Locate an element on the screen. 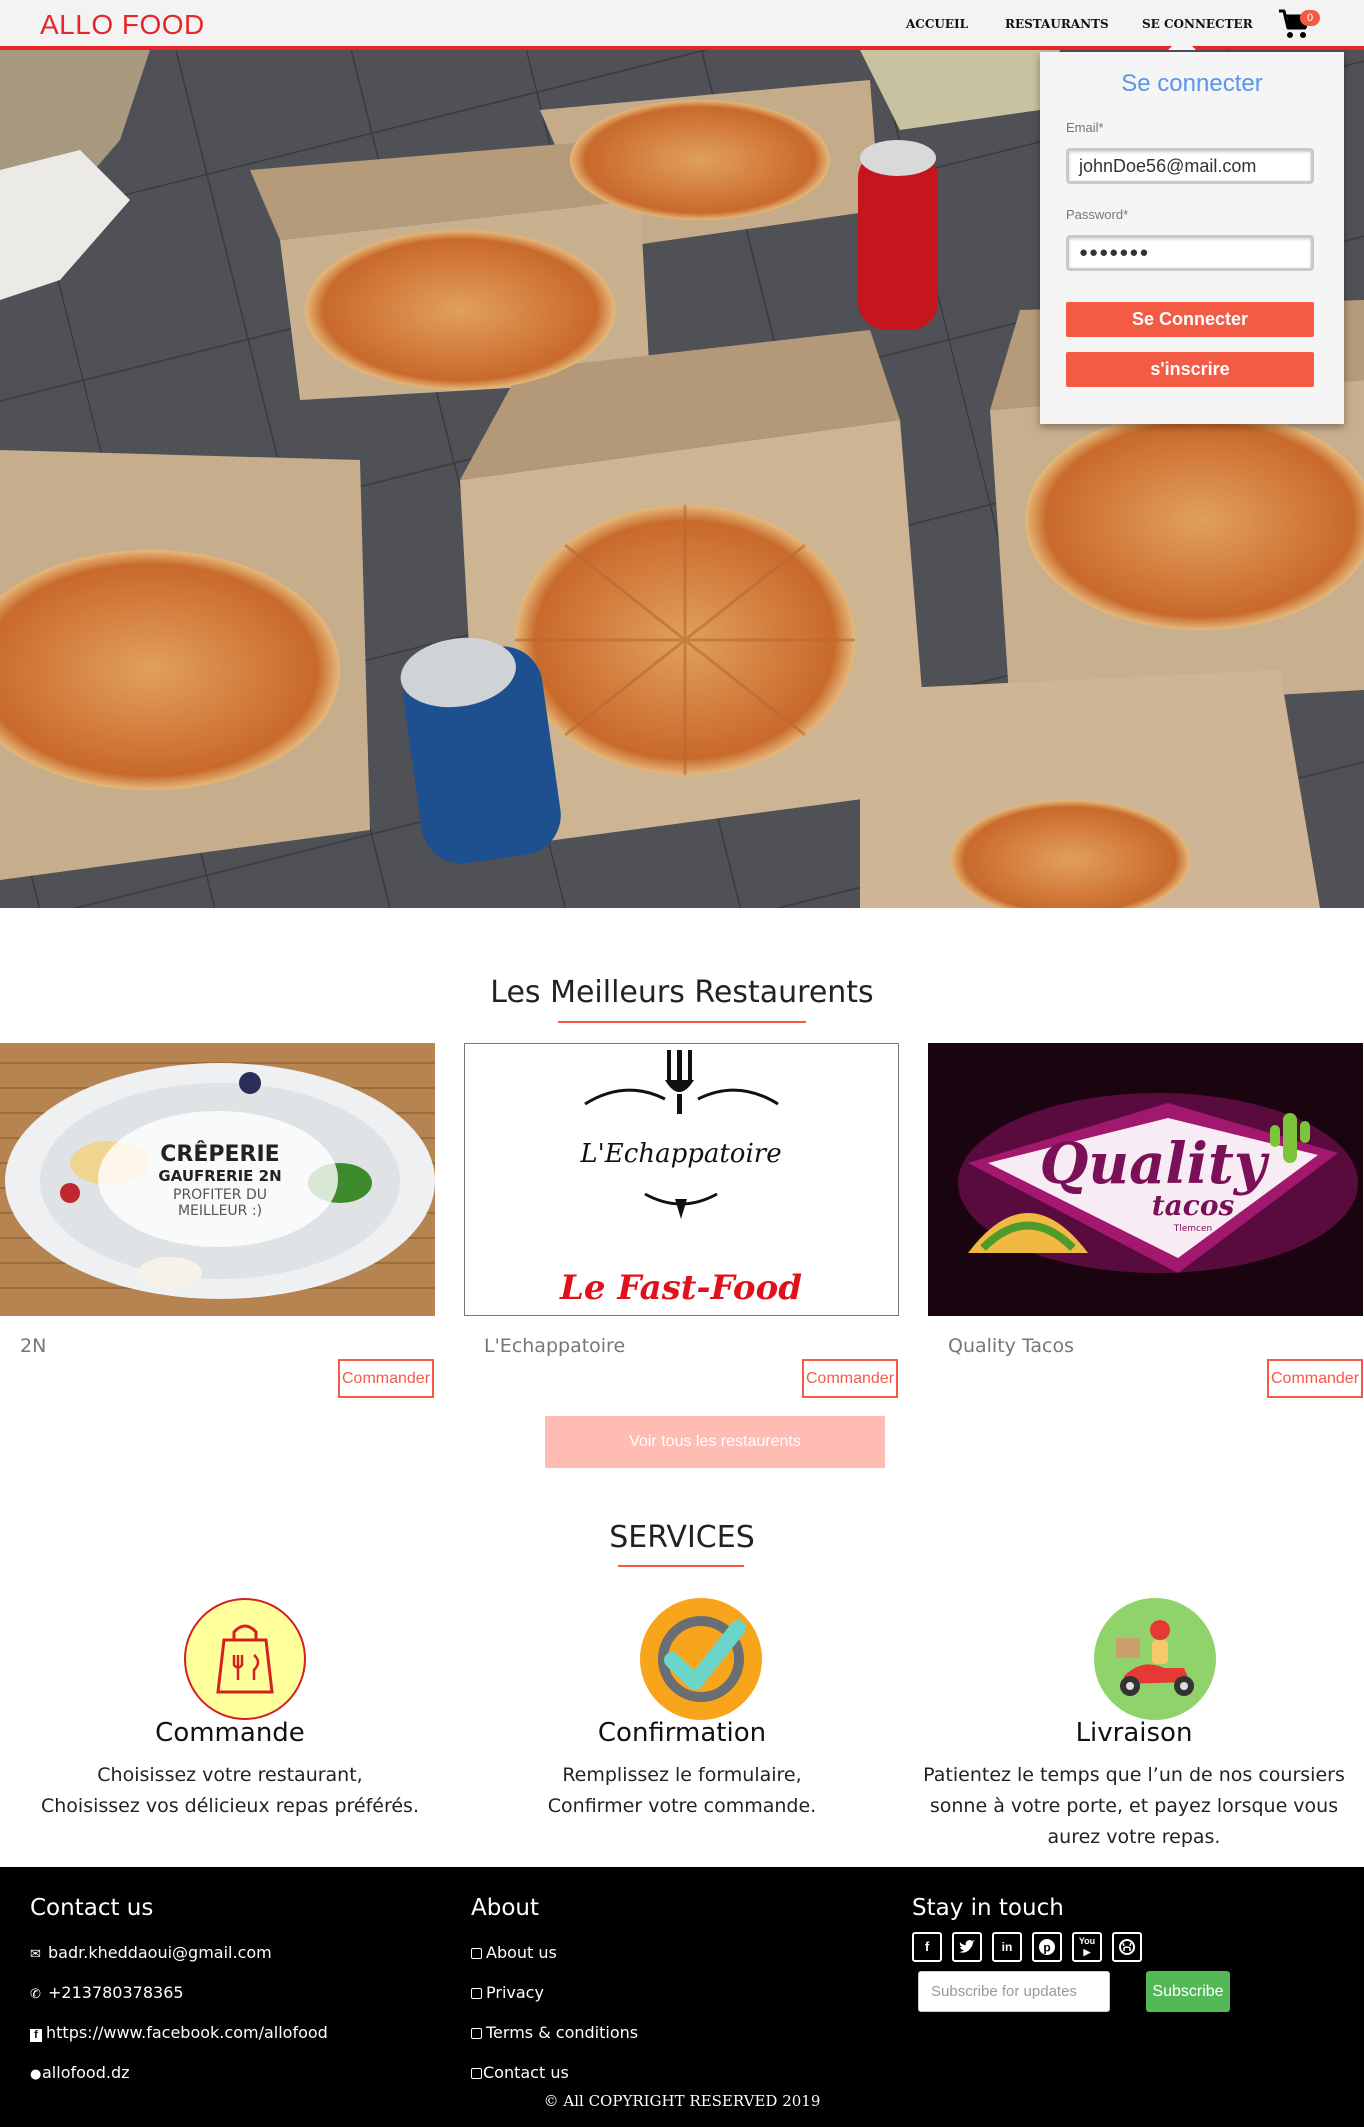  logo-line-2: Le Fast-Food is located at coordinates (680, 1288).